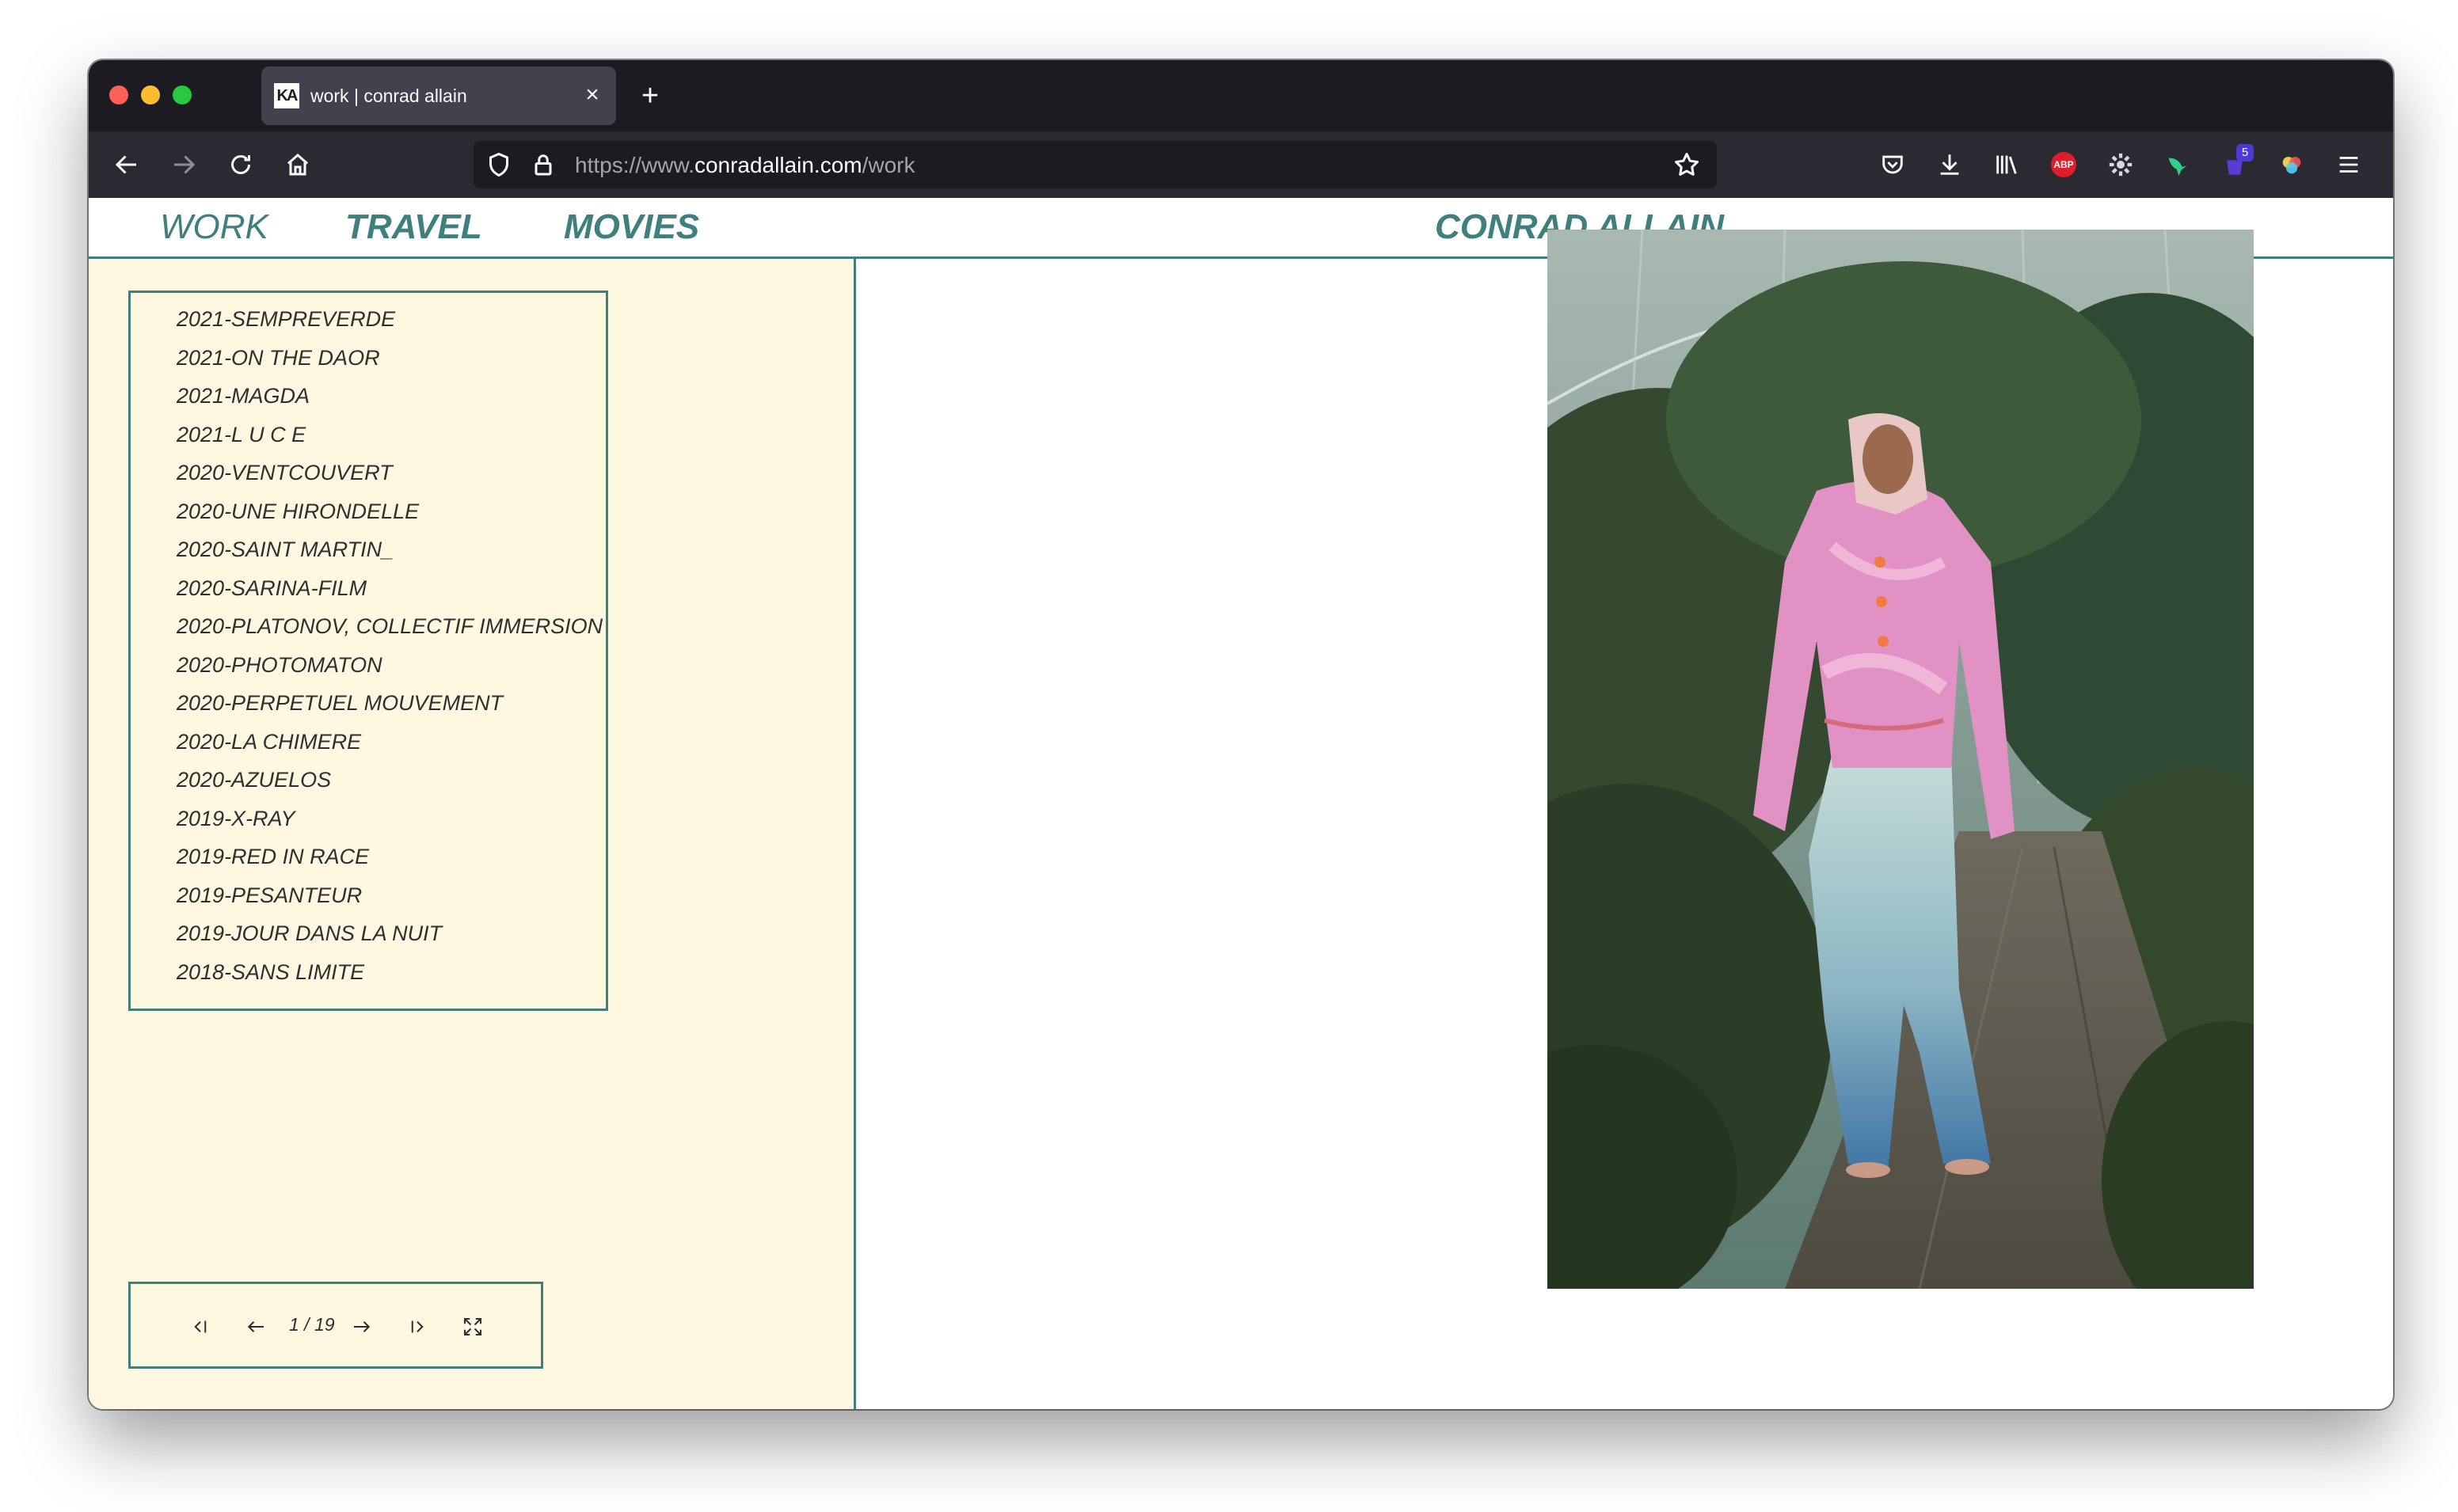  I want to click on last-slide-button, so click(417, 1327).